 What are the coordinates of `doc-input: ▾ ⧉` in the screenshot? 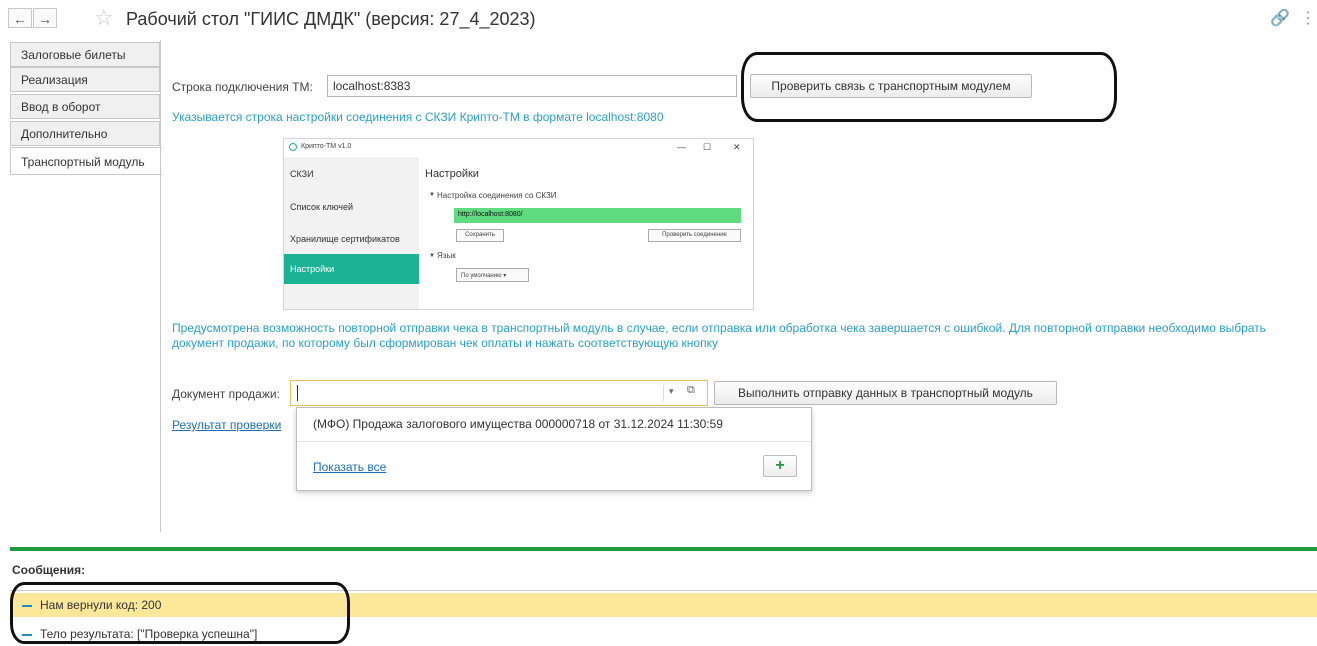 It's located at (499, 393).